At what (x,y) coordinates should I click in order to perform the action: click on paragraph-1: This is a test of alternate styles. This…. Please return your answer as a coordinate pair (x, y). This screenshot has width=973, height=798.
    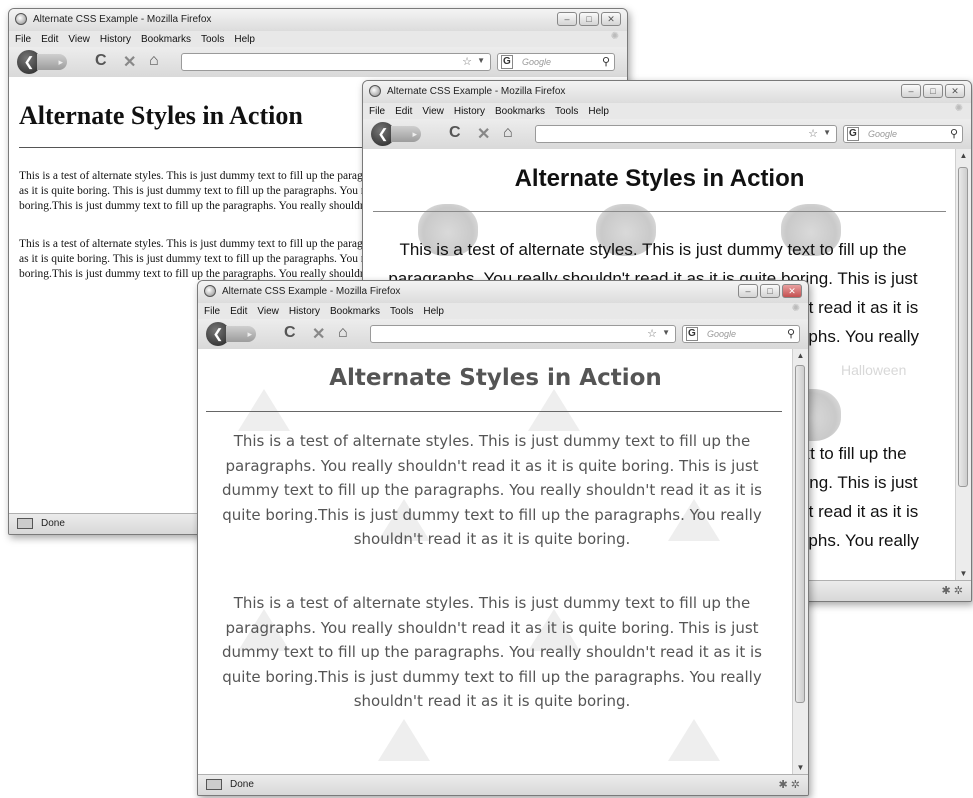
    Looking at the image, I should click on (492, 490).